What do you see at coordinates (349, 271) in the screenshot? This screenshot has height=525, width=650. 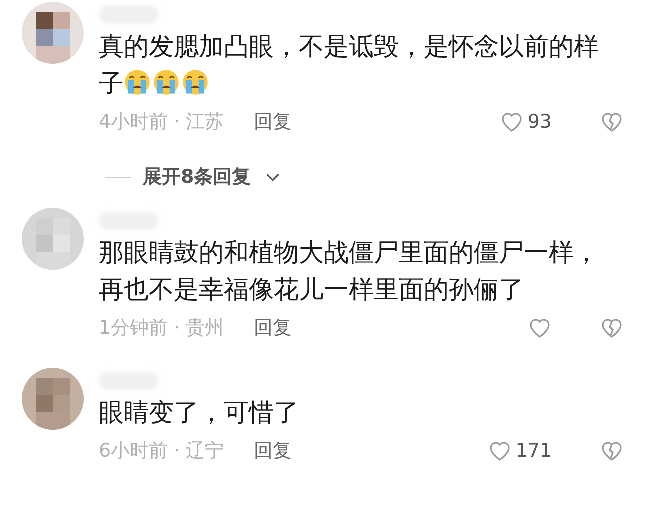 I see `comment-text: 那眼睛鼓的和植物大战僵尸里面的僵尸一样，再也不是幸福像花儿一样里面的孙俪了` at bounding box center [349, 271].